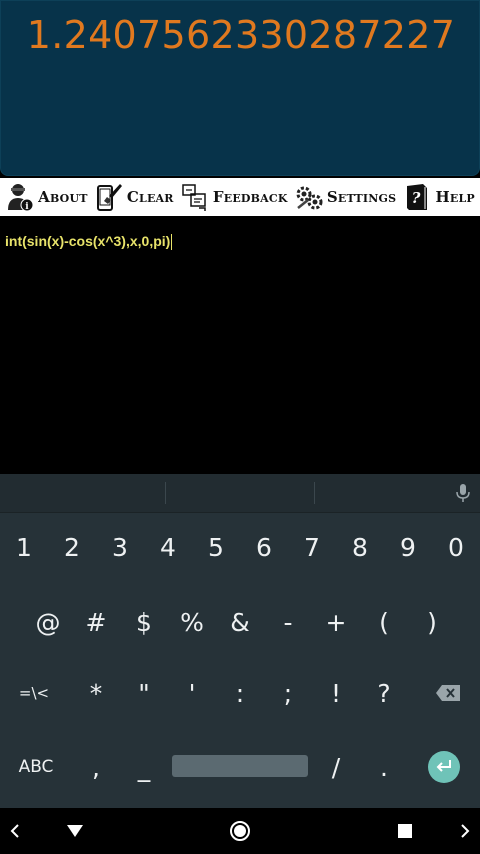  I want to click on key-asterisk: *, so click(96, 693).